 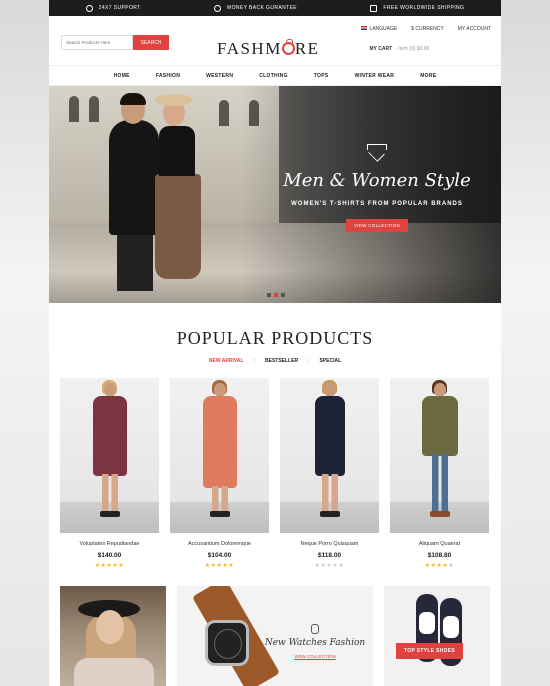 What do you see at coordinates (275, 338) in the screenshot?
I see `section-title: POPULAR PRODUCTS` at bounding box center [275, 338].